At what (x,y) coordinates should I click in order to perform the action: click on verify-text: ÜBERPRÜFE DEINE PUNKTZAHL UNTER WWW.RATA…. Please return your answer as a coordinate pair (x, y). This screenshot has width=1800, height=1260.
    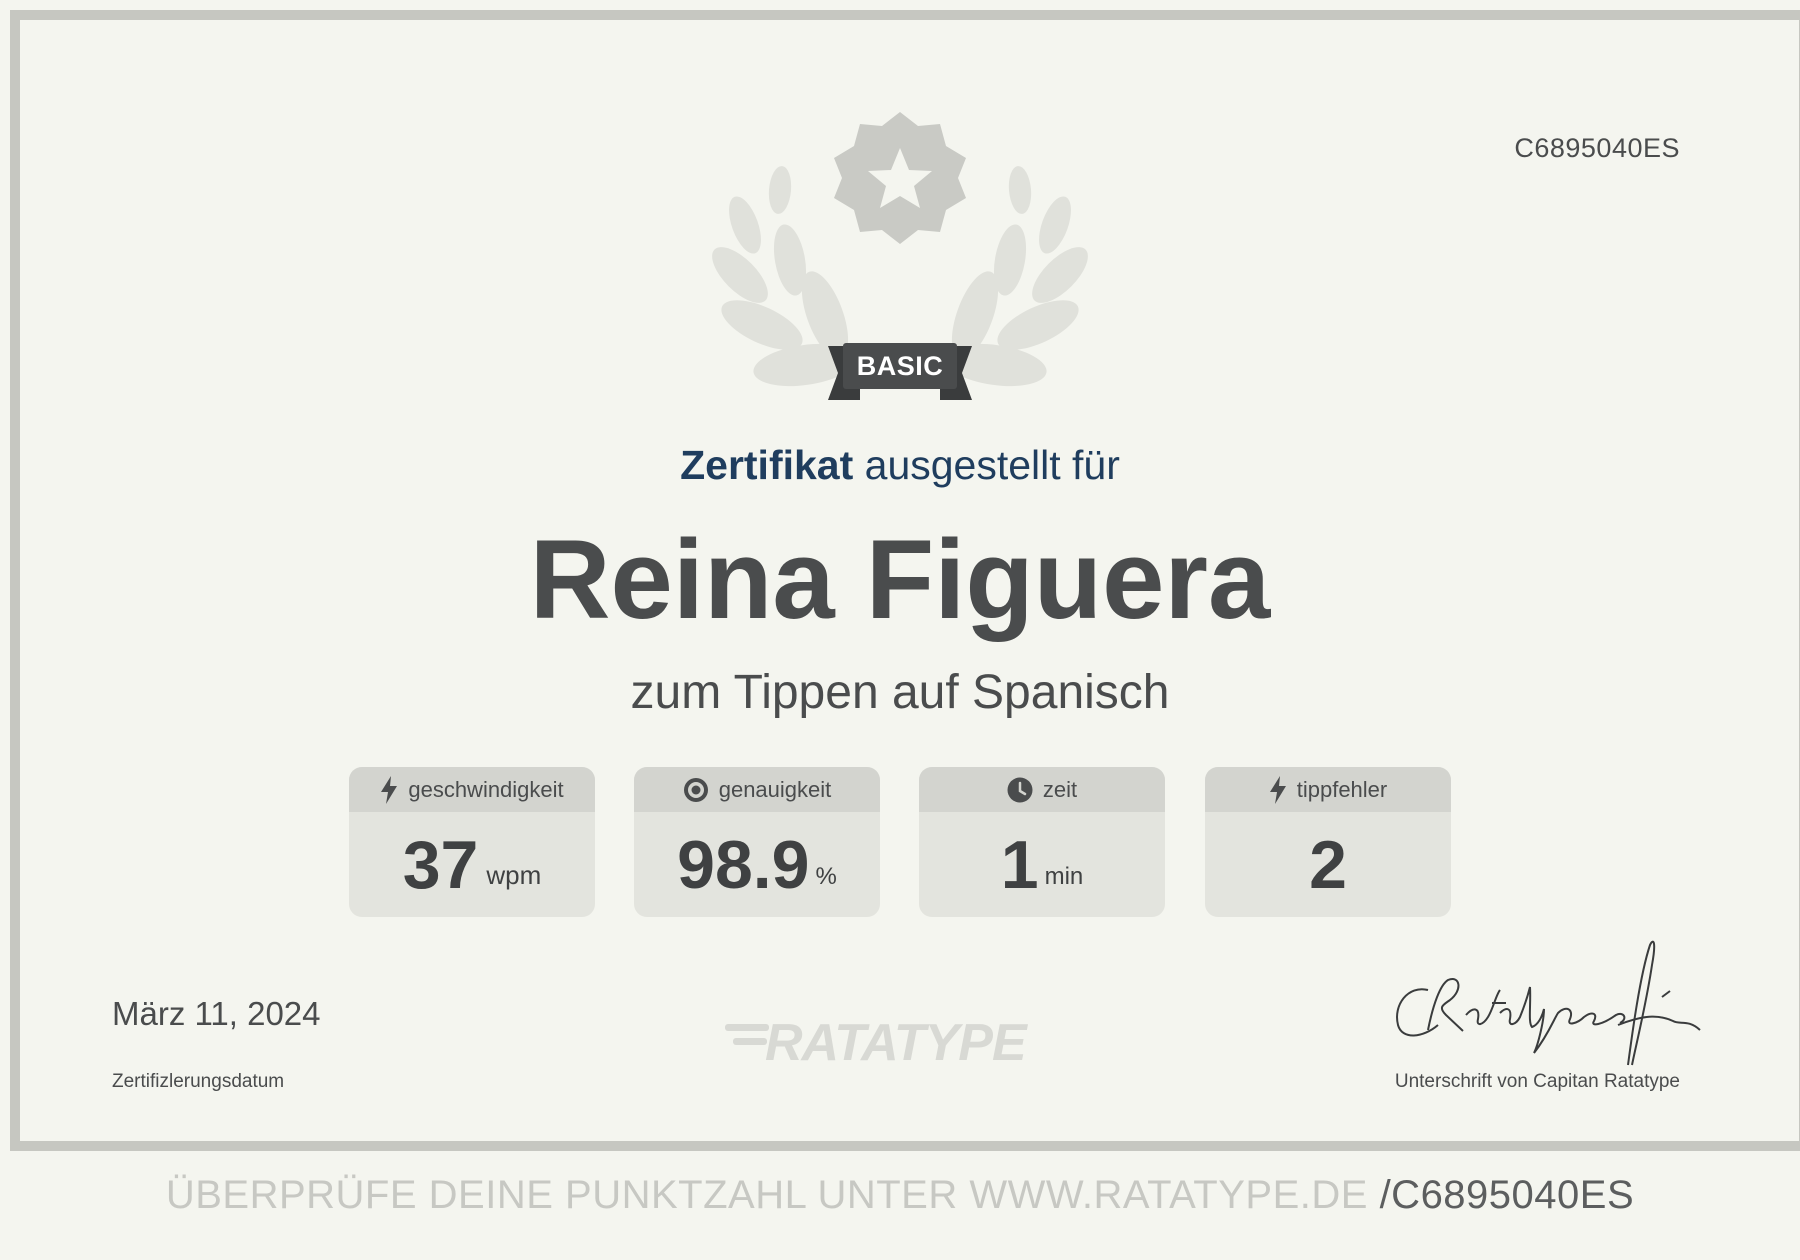
    Looking at the image, I should click on (772, 1195).